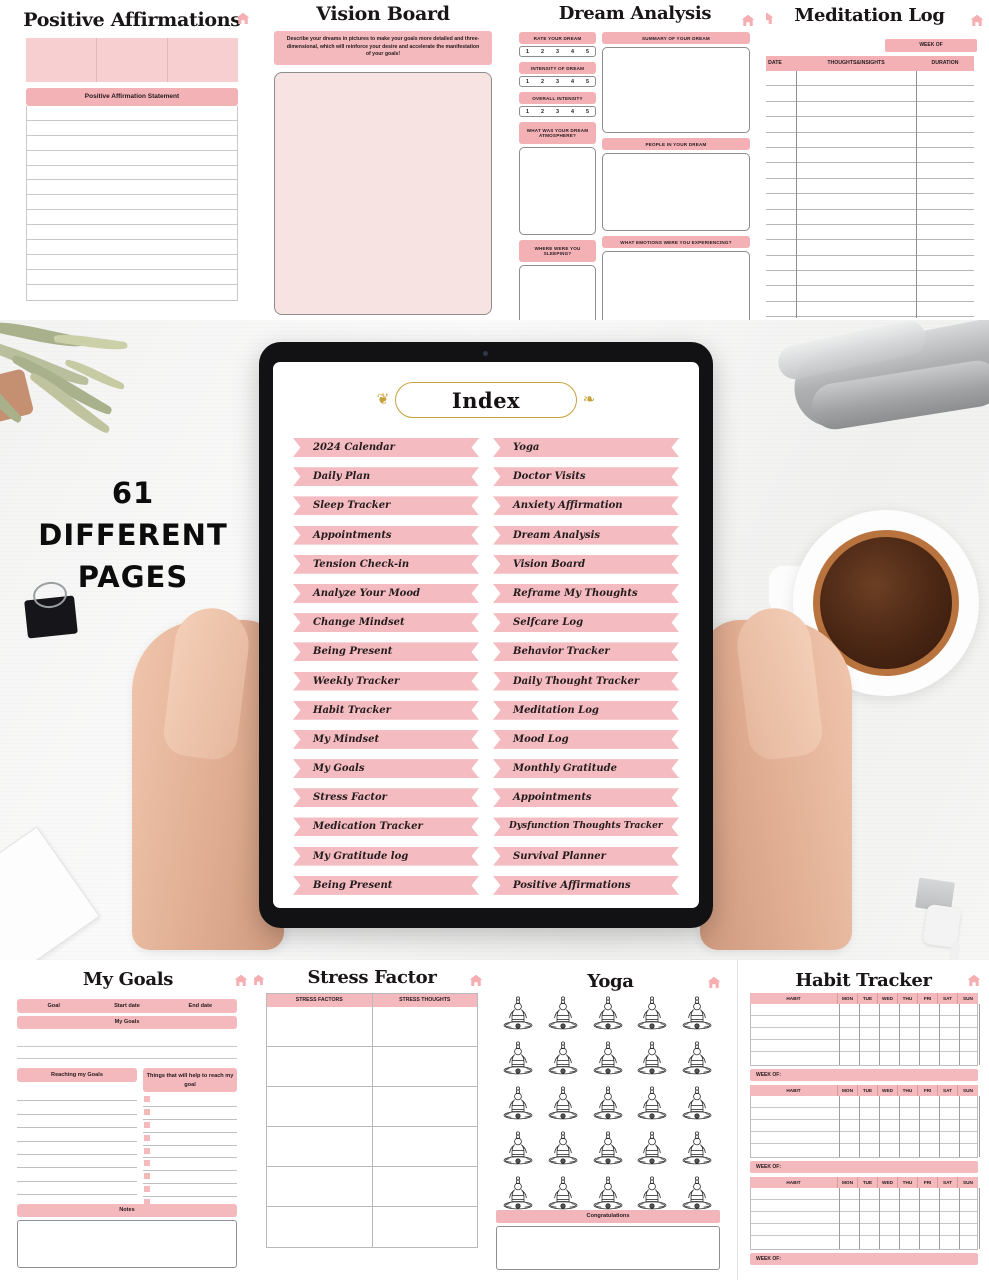 This screenshot has height=1280, width=989. Describe the element at coordinates (132, 60) in the screenshot. I see `affirmation-three-cells` at that location.